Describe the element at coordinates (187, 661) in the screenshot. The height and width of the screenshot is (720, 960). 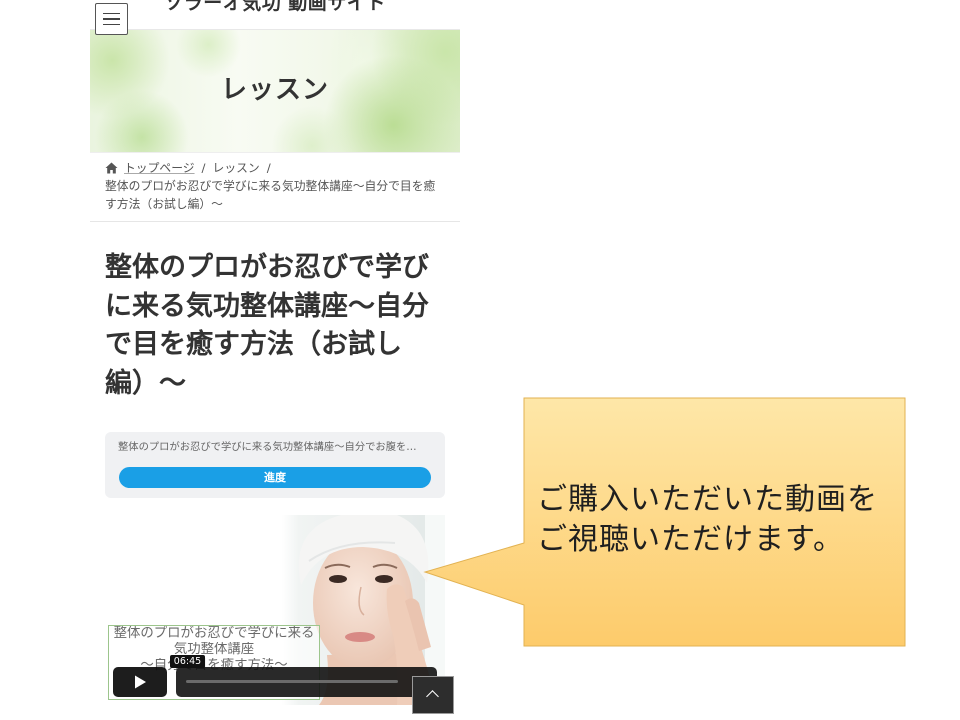
I see `time-tooltip: 06:45` at that location.